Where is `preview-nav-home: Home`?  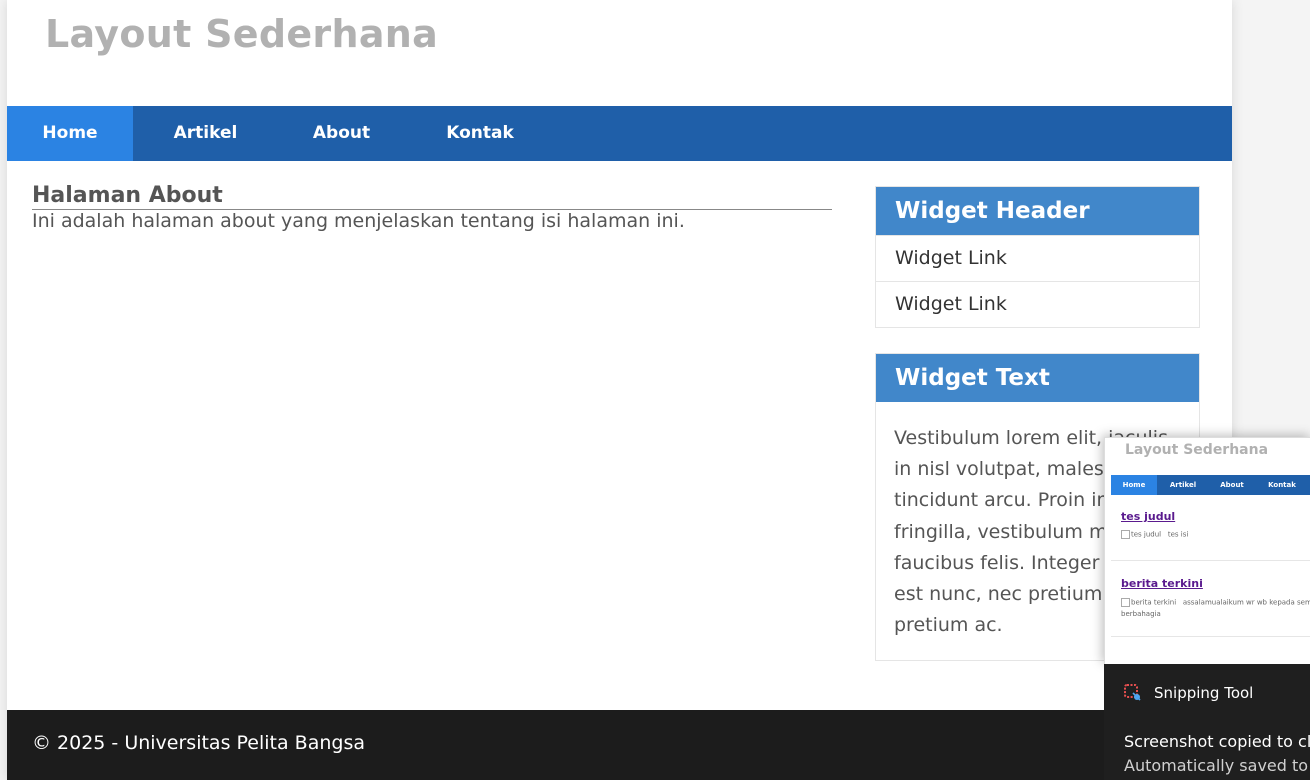
preview-nav-home: Home is located at coordinates (1134, 485).